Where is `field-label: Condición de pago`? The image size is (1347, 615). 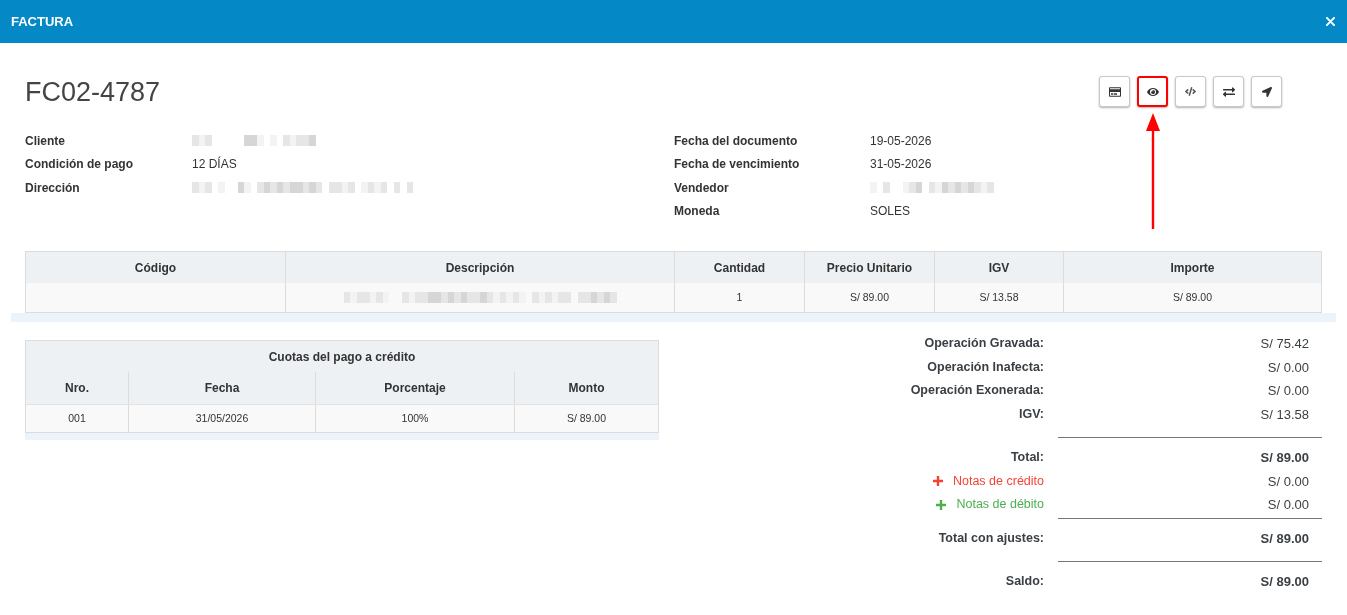 field-label: Condición de pago is located at coordinates (79, 165).